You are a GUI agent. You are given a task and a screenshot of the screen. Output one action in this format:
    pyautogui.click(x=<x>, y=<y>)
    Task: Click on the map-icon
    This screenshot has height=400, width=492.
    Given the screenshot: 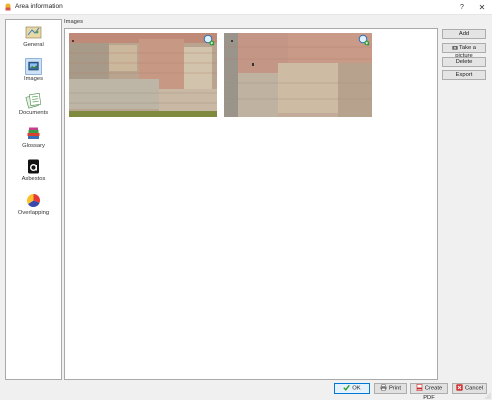 What is the action you would take?
    pyautogui.click(x=33, y=32)
    